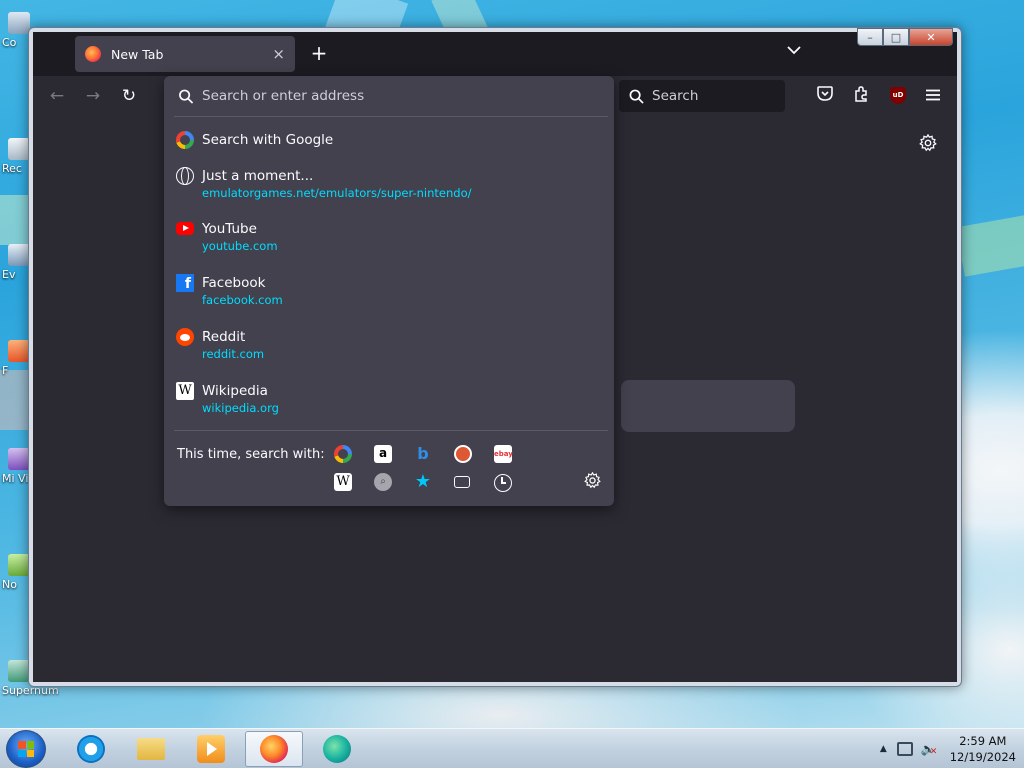  I want to click on taskbar-file-explorer, so click(151, 749).